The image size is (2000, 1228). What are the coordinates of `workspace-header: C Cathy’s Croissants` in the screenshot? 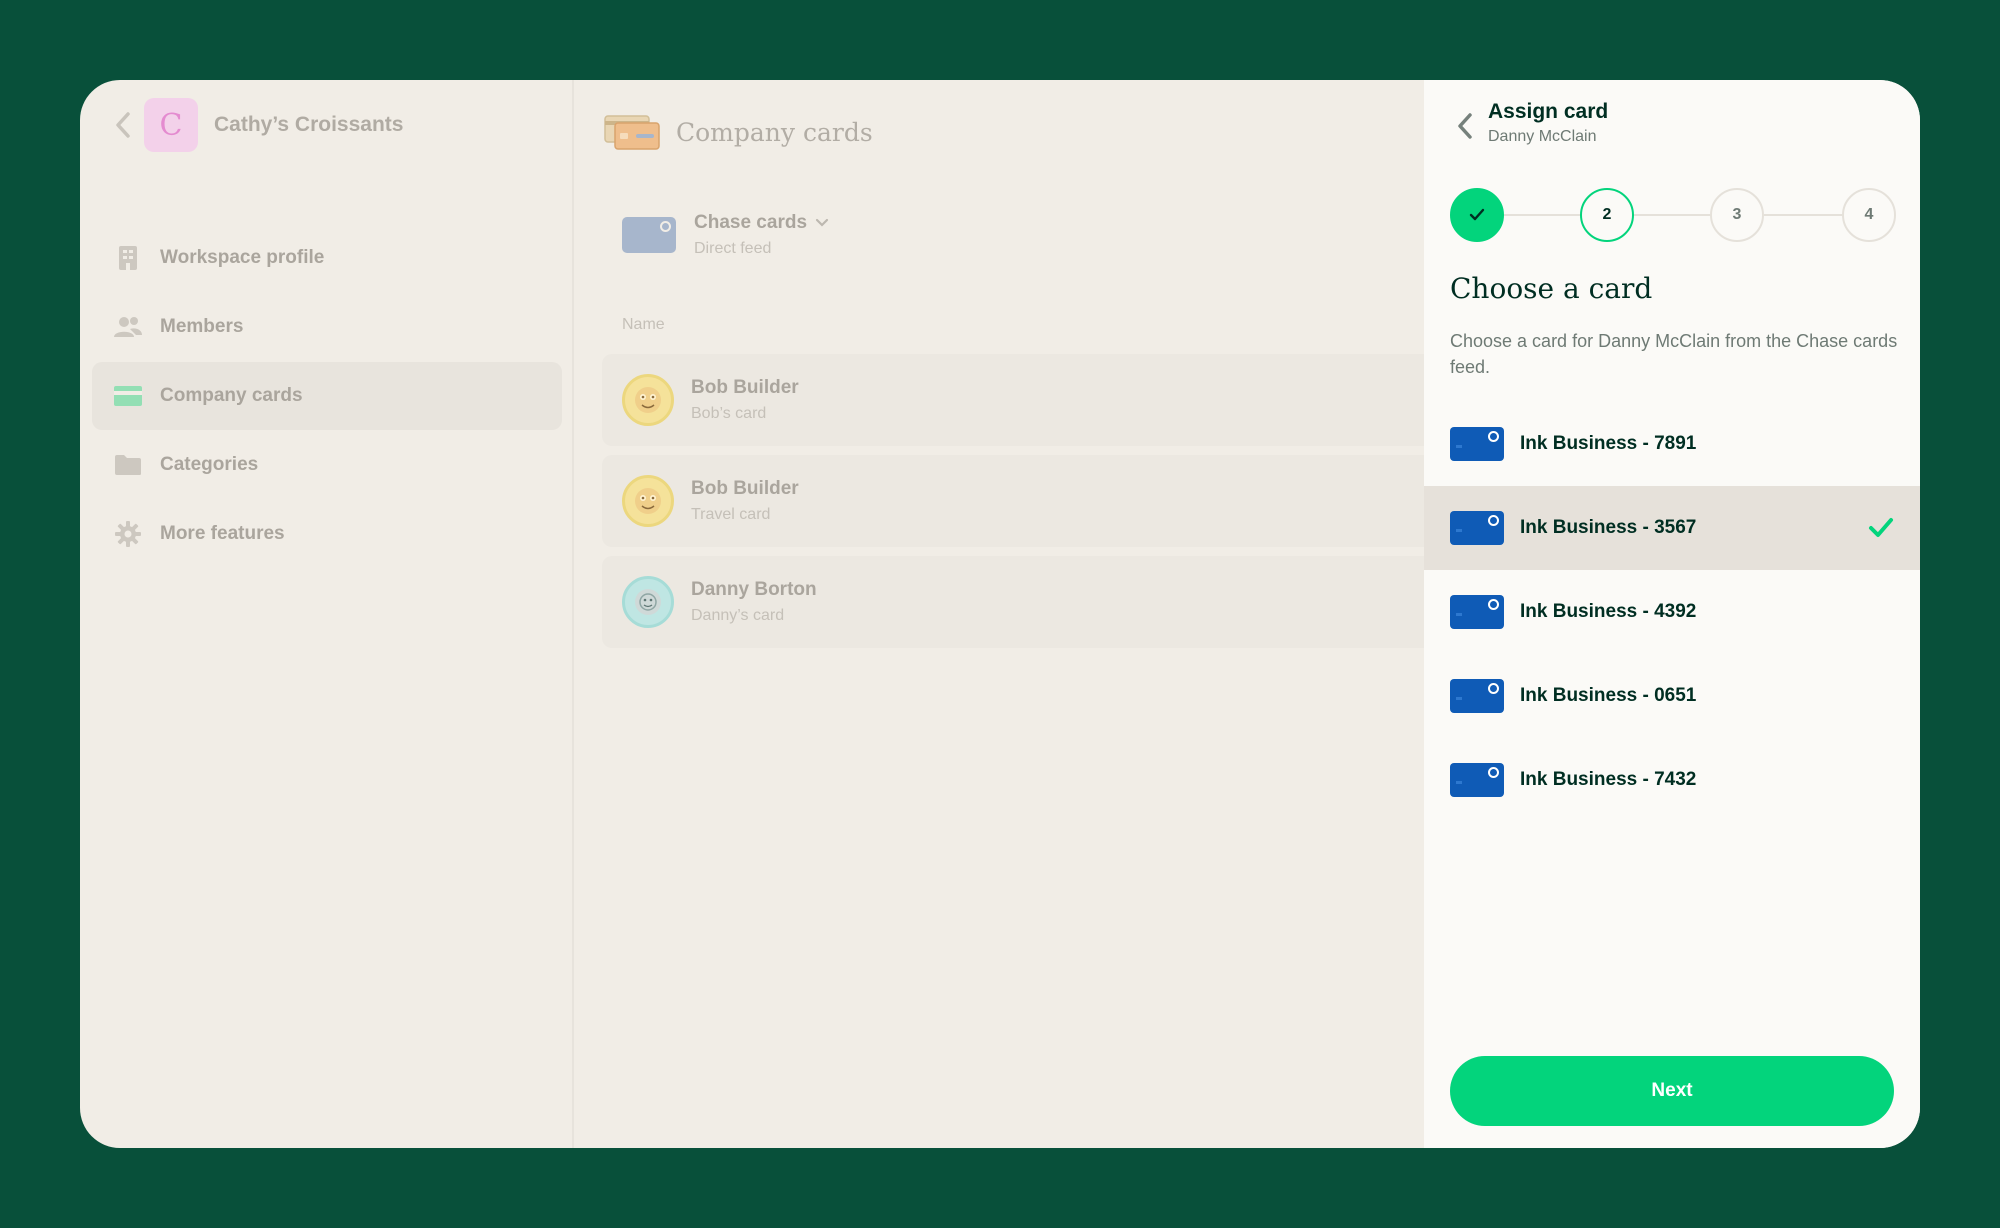 It's located at (255, 125).